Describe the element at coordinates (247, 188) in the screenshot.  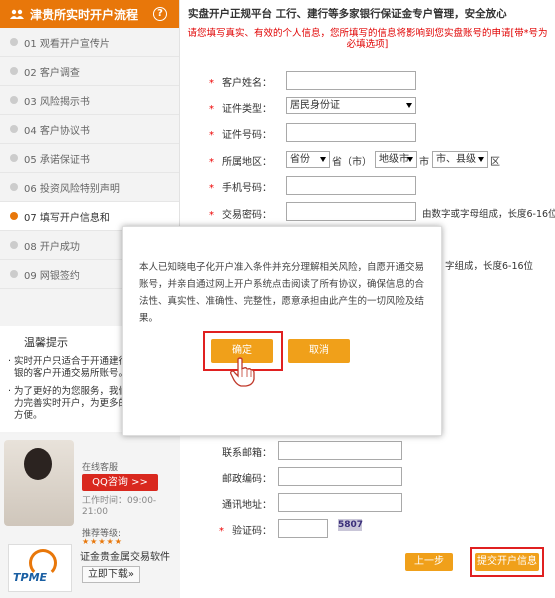
I see `mobile-label-text: 手机号码：` at that location.